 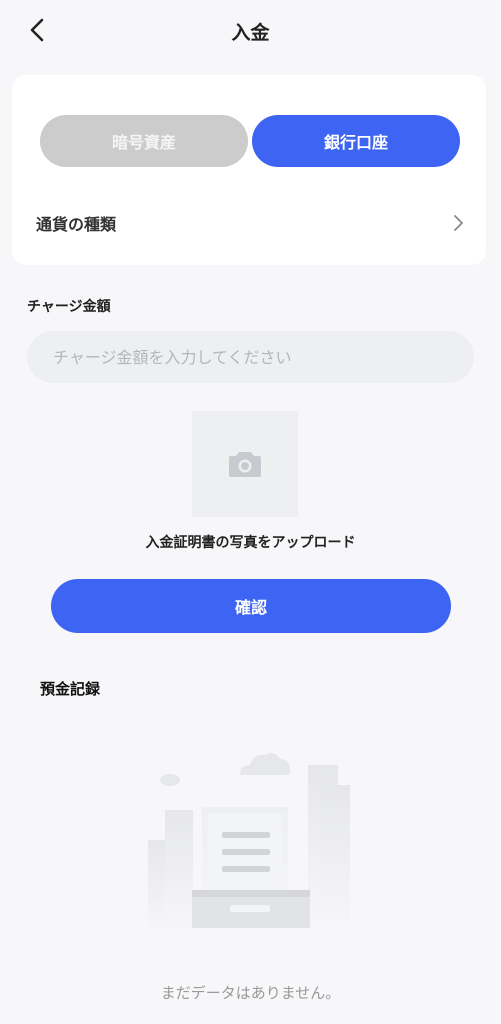 I want to click on camera-icon, so click(x=245, y=464).